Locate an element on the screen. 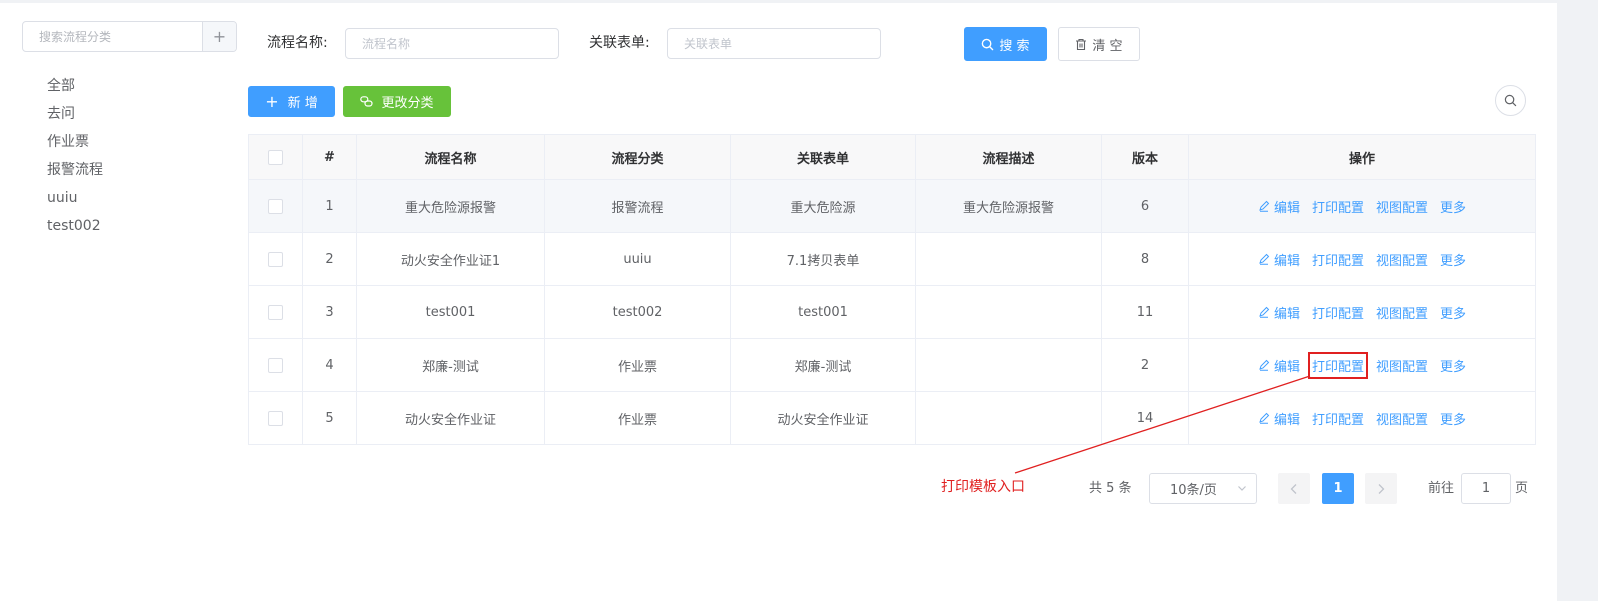  process-name-label: 流程名称: is located at coordinates (297, 43).